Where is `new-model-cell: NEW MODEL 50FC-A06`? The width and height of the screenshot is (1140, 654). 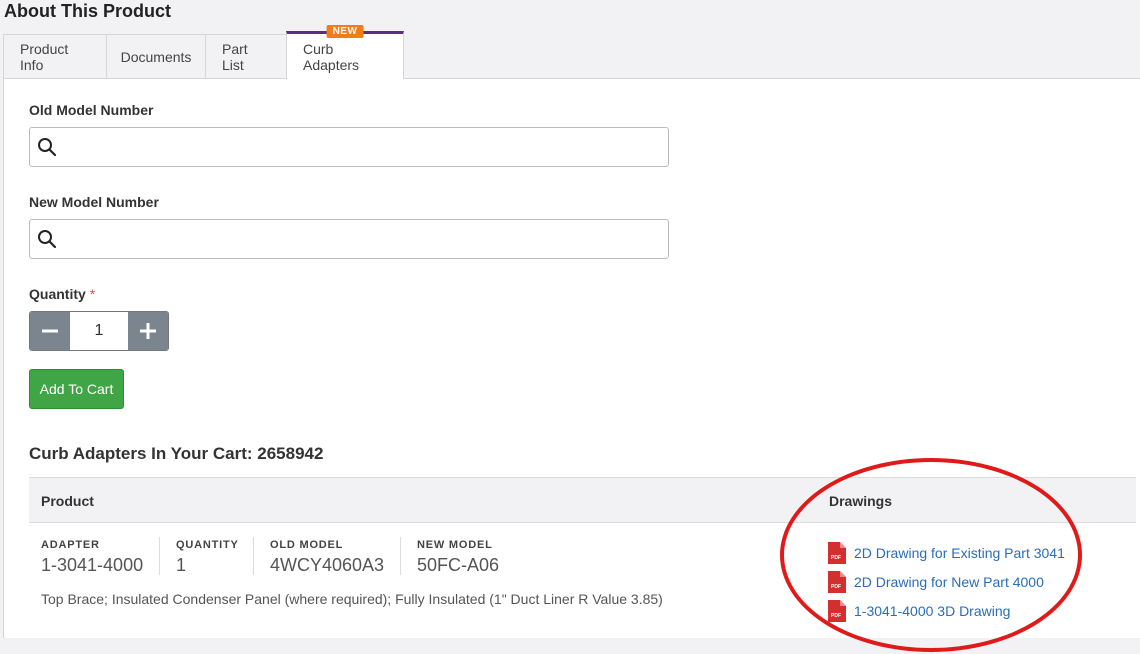 new-model-cell: NEW MODEL 50FC-A06 is located at coordinates (458, 557).